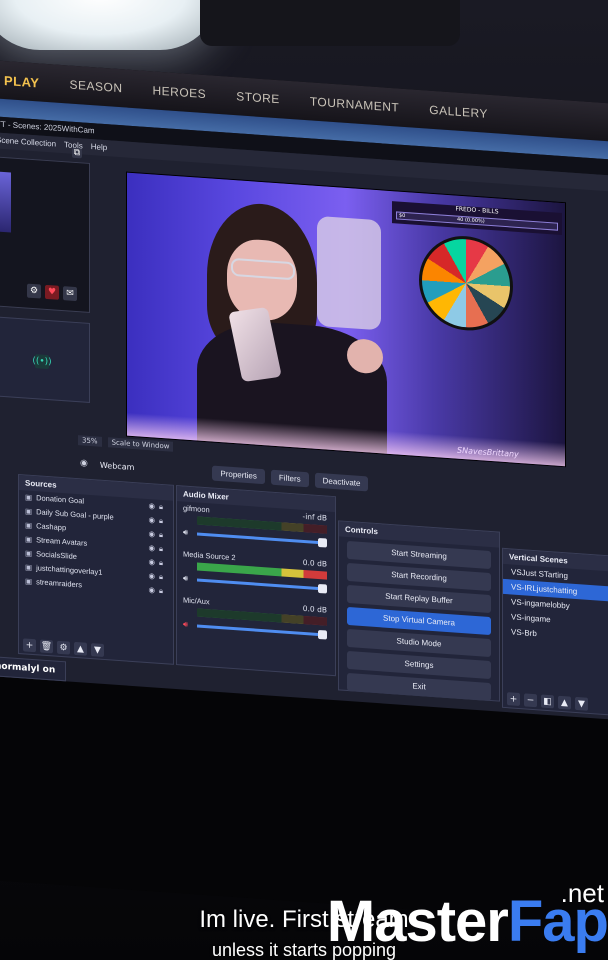 This screenshot has width=608, height=960. Describe the element at coordinates (69, 570) in the screenshot. I see `source-item-label: justchattingoverlay1` at that location.